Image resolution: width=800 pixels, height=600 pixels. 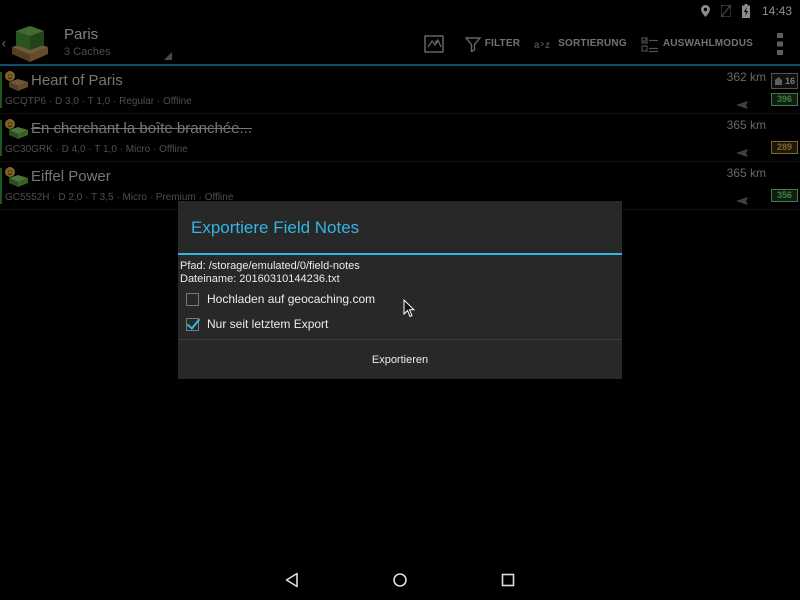 What do you see at coordinates (192, 299) in the screenshot?
I see `checkbox-unchecked` at bounding box center [192, 299].